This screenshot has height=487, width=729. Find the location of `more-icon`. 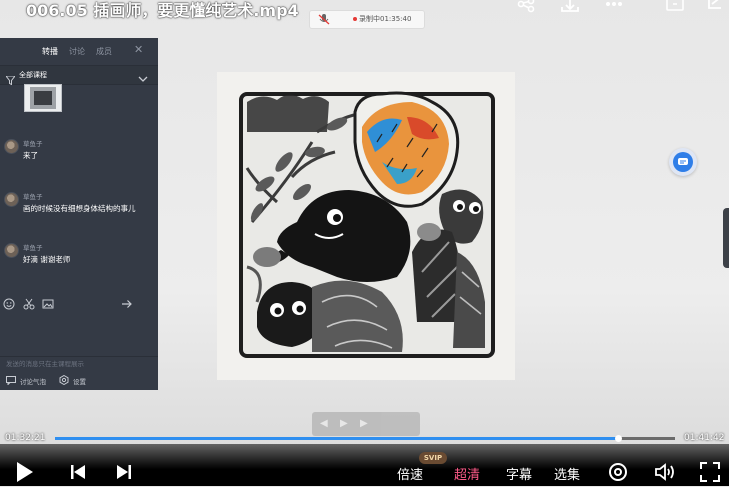

more-icon is located at coordinates (614, 8).